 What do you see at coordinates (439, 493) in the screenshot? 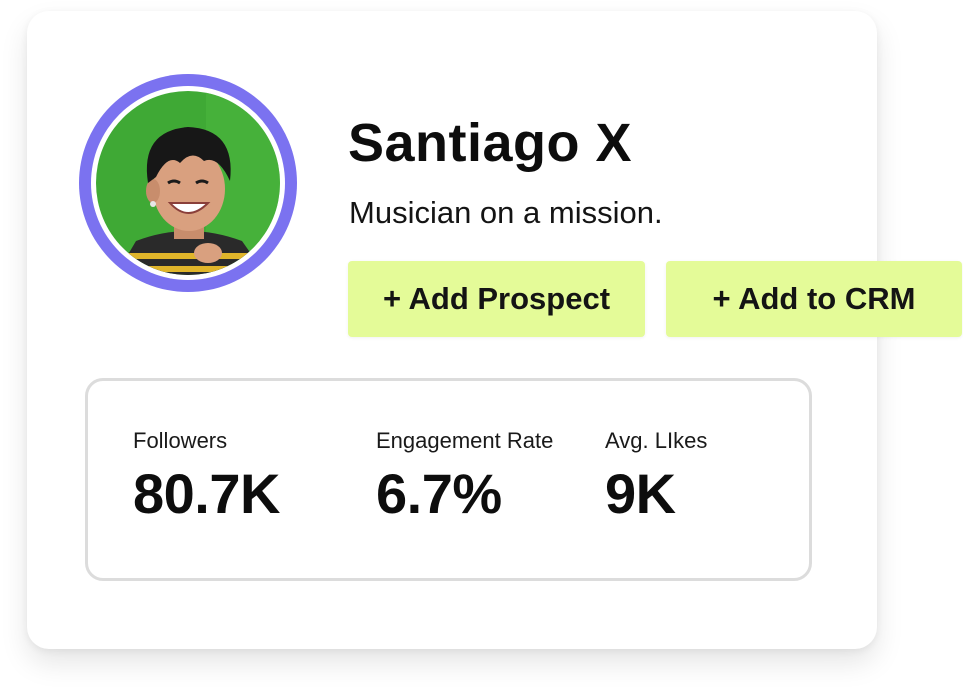
I see `stat-value: 6.7%` at bounding box center [439, 493].